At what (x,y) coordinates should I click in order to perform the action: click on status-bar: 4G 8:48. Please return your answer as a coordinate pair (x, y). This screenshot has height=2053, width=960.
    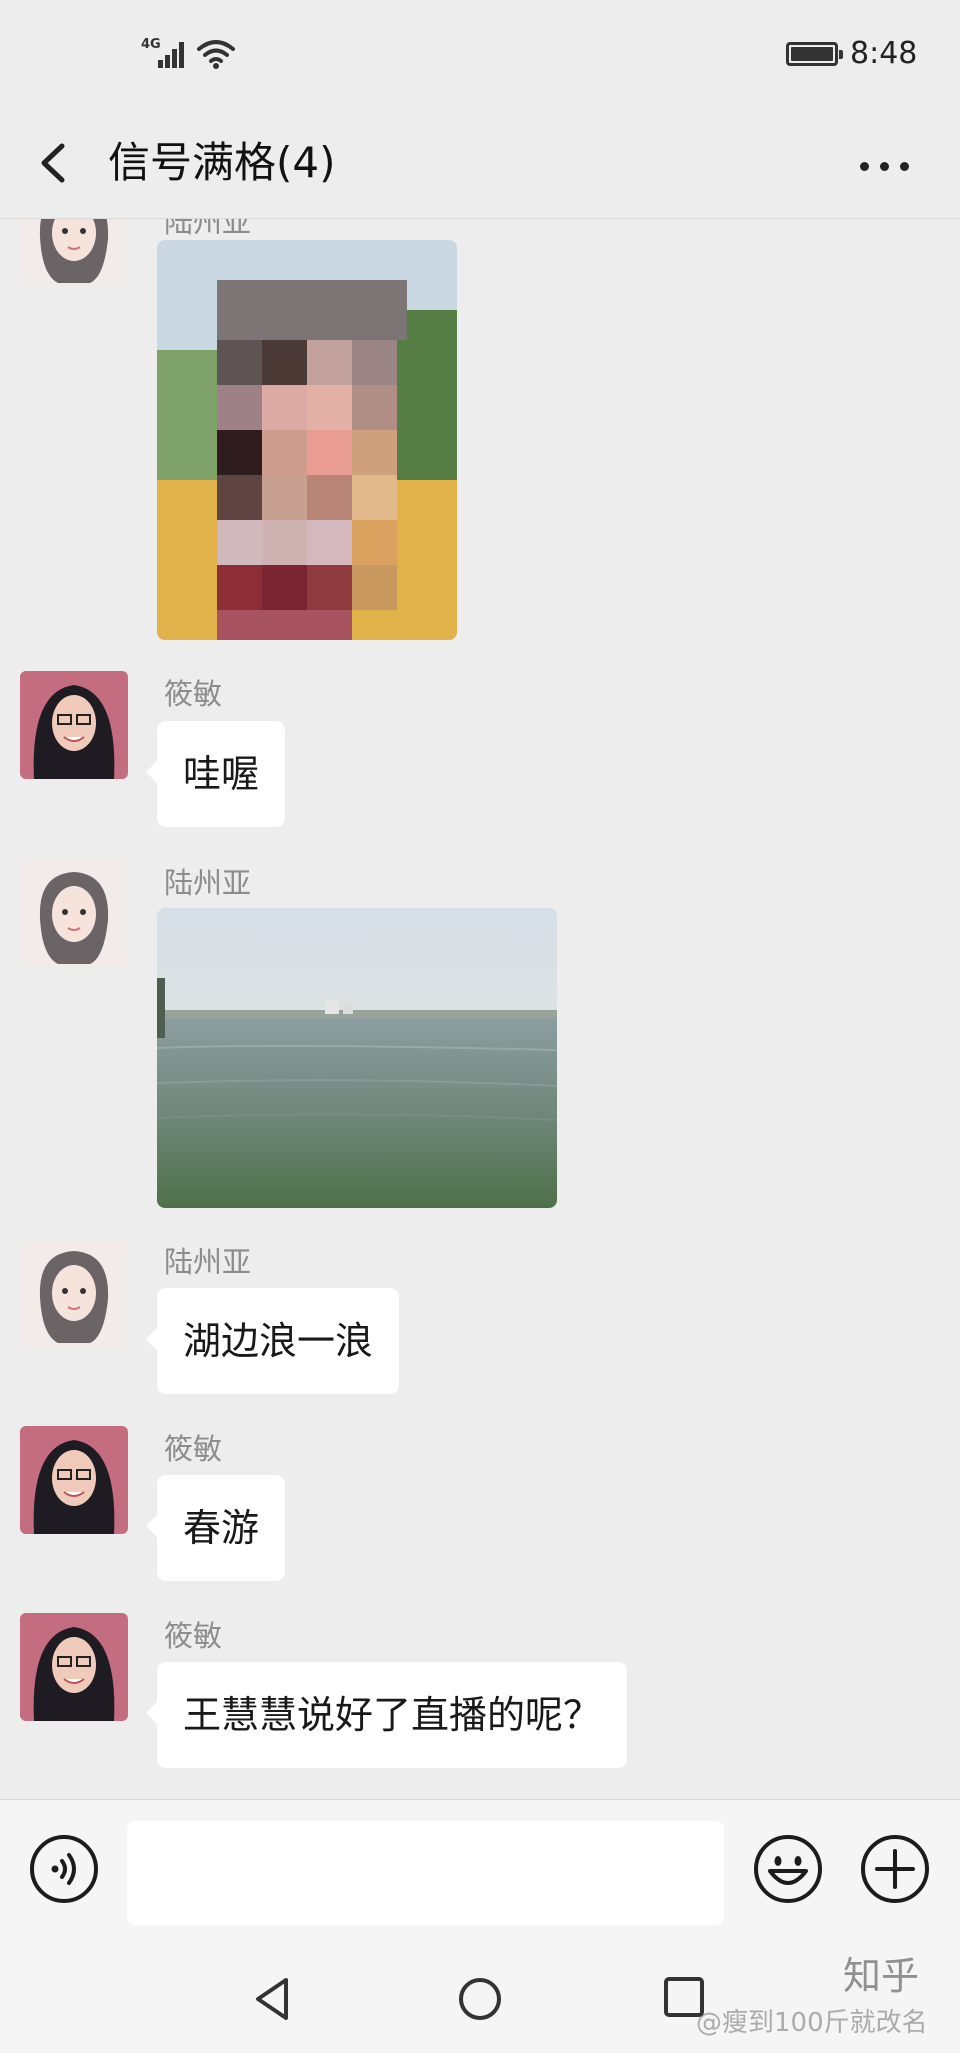
    Looking at the image, I should click on (480, 55).